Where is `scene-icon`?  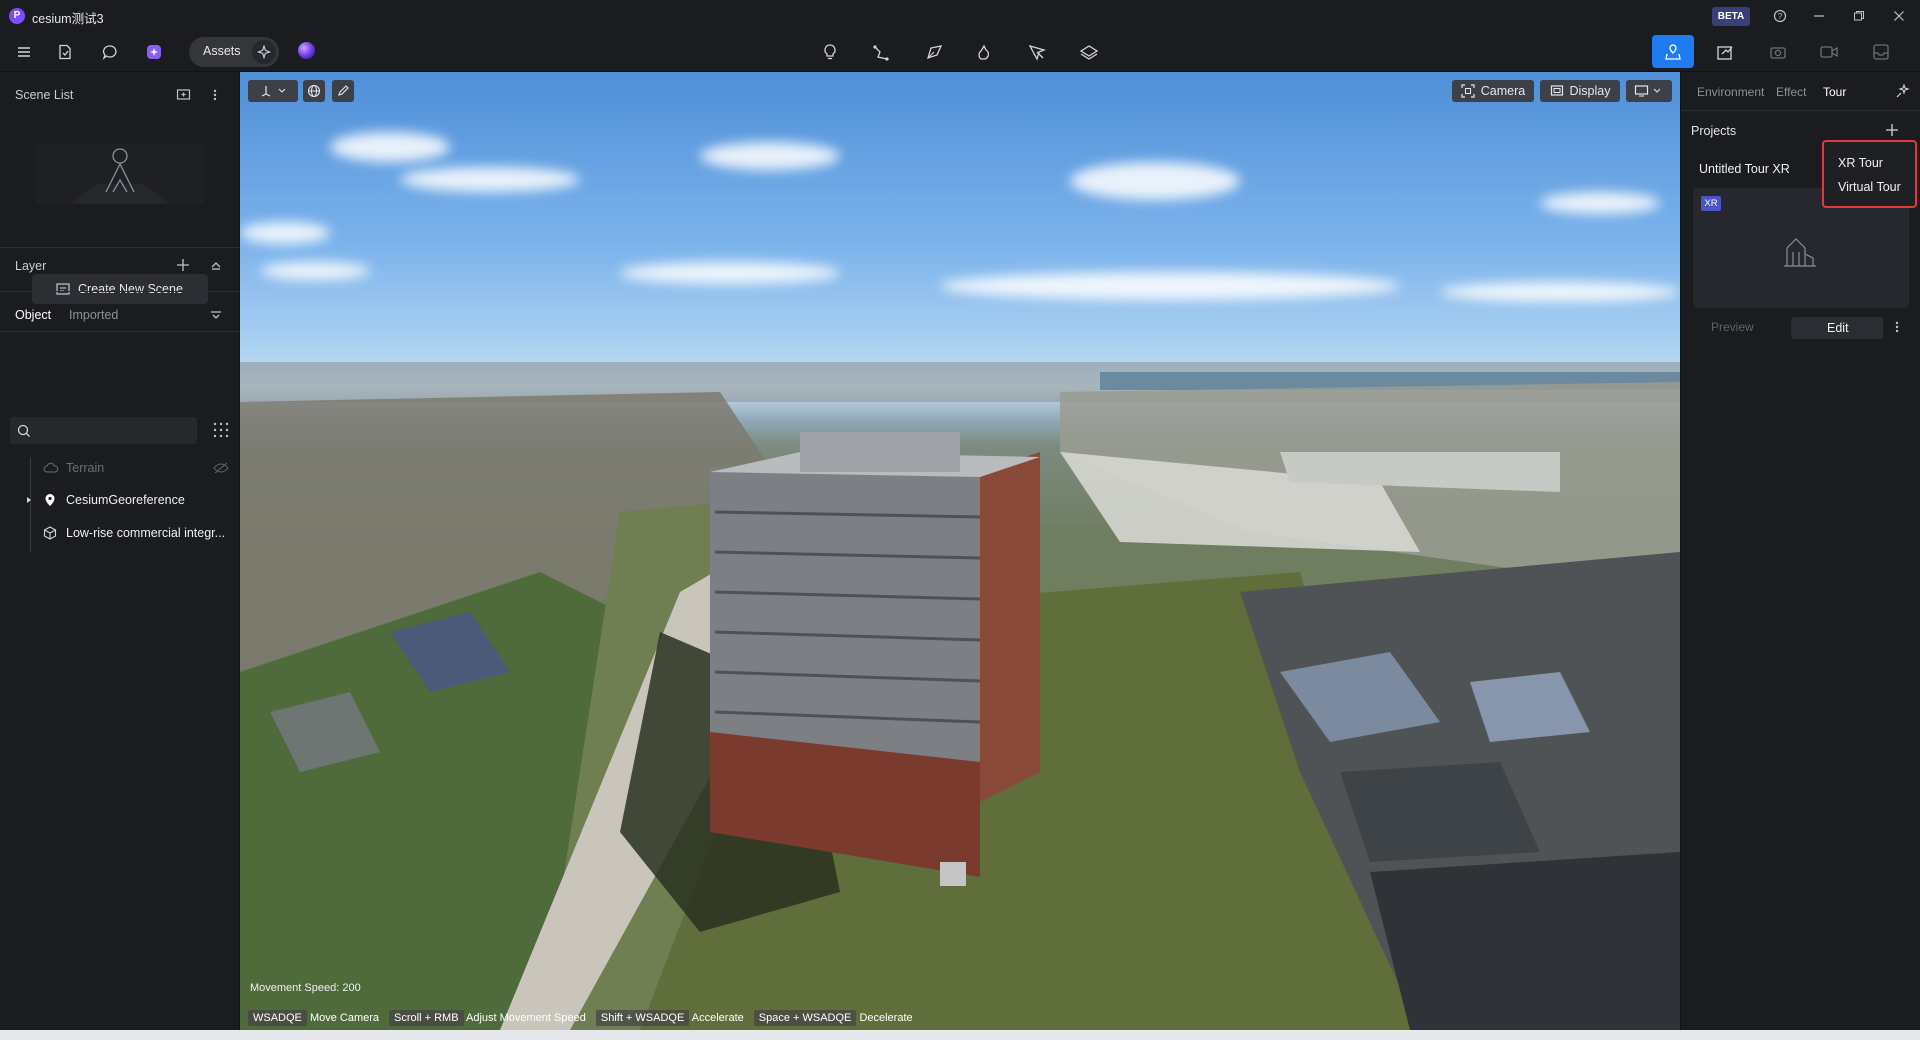
scene-icon is located at coordinates (63, 289).